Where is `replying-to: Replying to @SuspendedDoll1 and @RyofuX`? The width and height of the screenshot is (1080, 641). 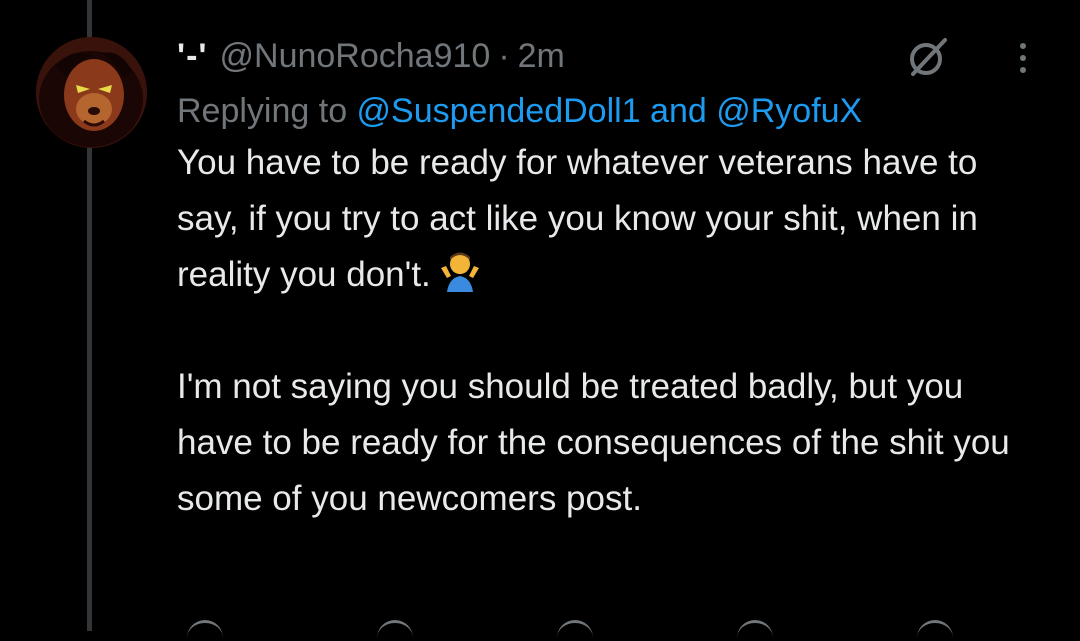
replying-to: Replying to @SuspendedDoll1 and @RyofuX is located at coordinates (617, 111).